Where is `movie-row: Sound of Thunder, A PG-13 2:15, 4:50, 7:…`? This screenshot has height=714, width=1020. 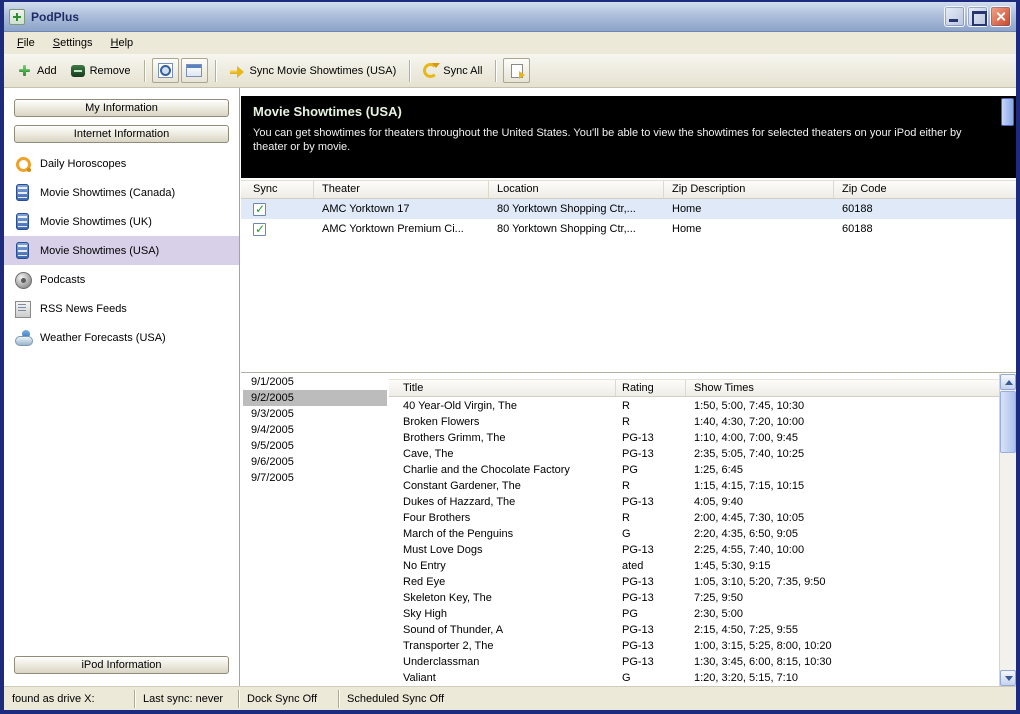 movie-row: Sound of Thunder, A PG-13 2:15, 4:50, 7:… is located at coordinates (694, 630).